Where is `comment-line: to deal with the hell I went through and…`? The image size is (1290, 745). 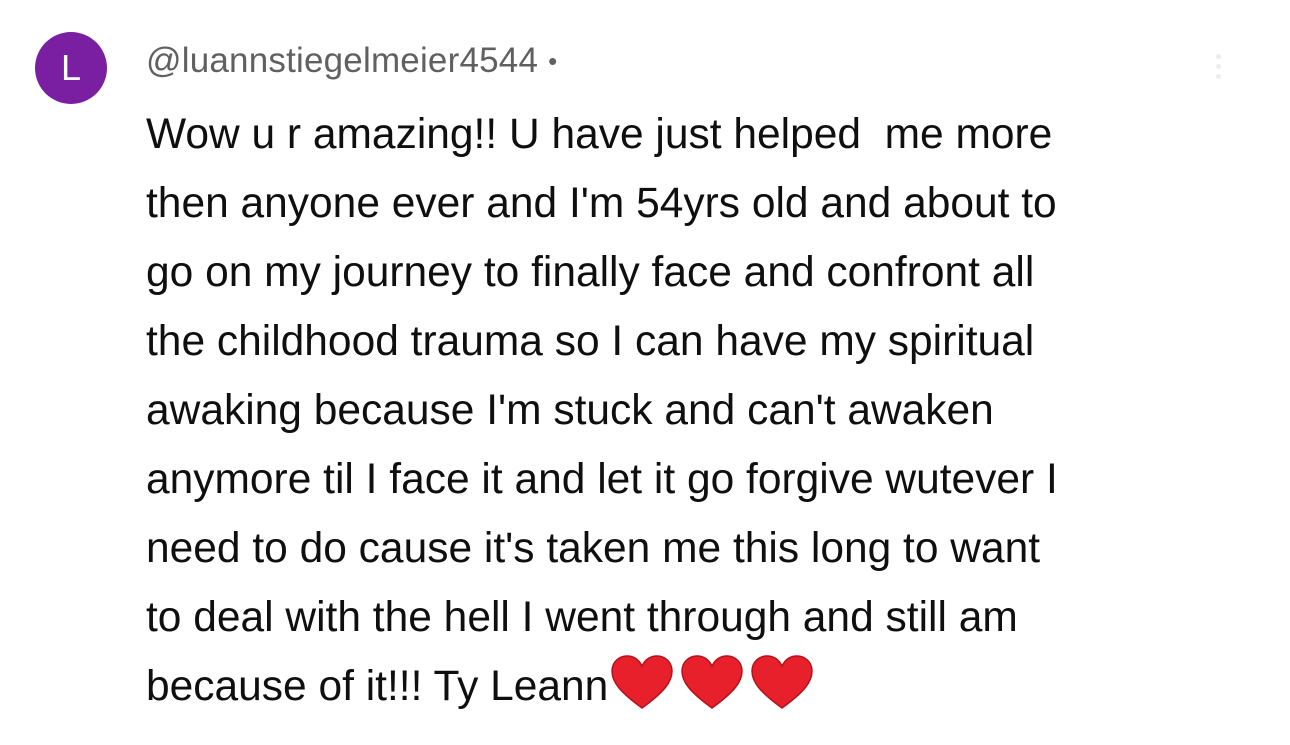
comment-line: to deal with the hell I went through and… is located at coordinates (582, 617).